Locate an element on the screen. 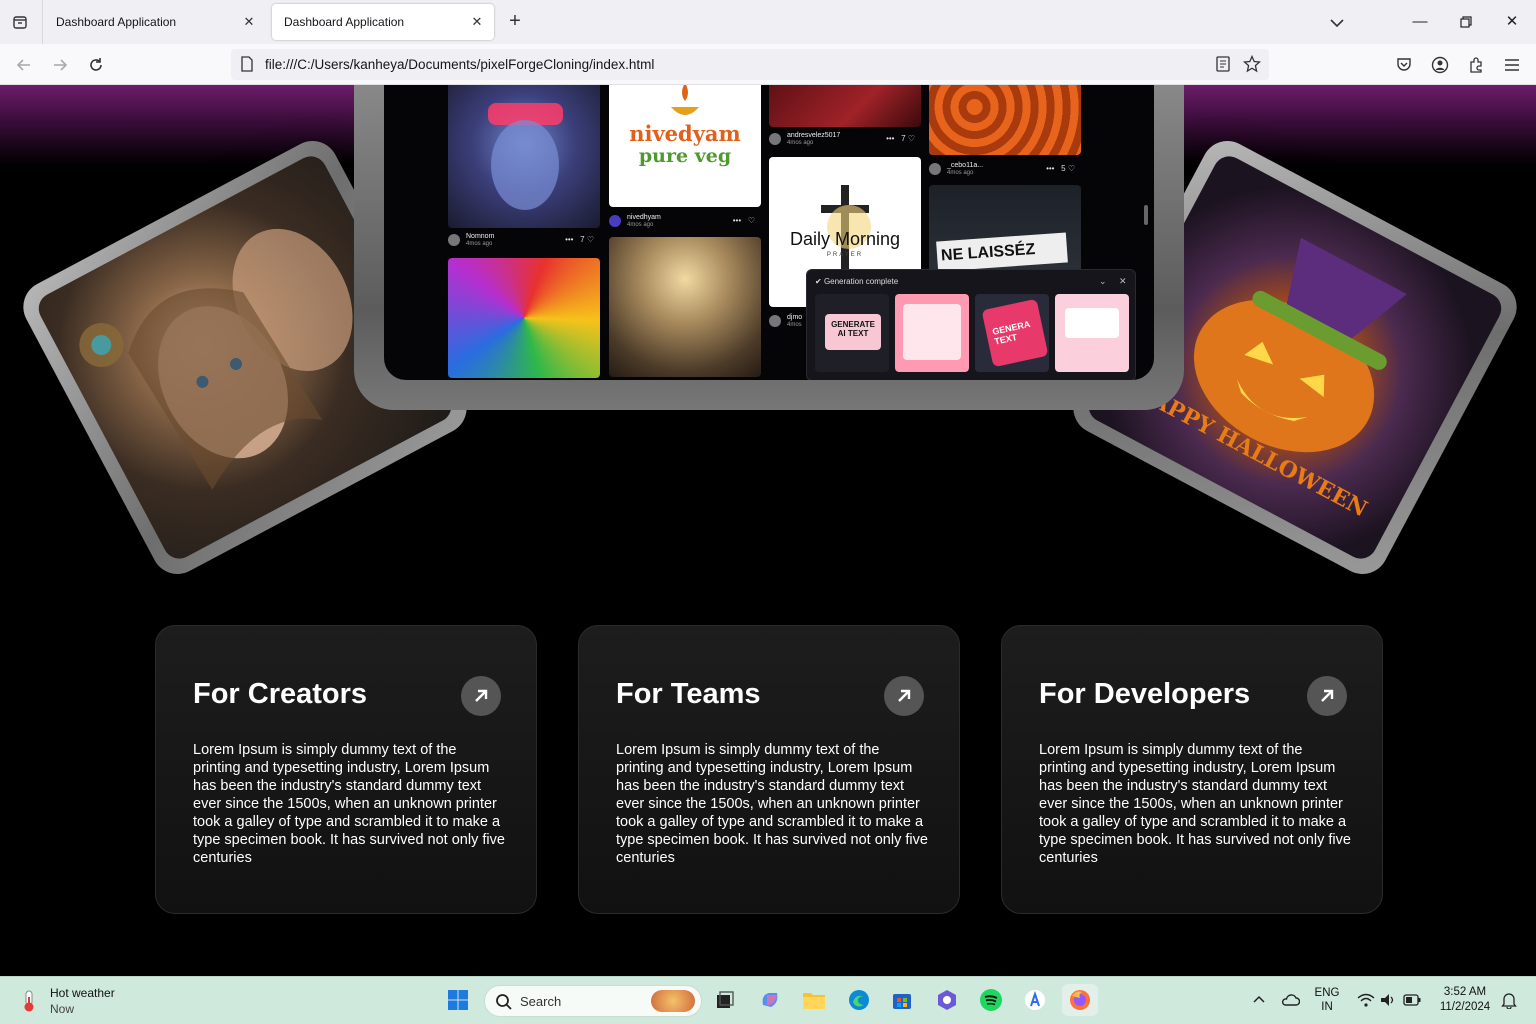 Image resolution: width=1536 pixels, height=1024 pixels. thermometer-icon is located at coordinates (29, 1003).